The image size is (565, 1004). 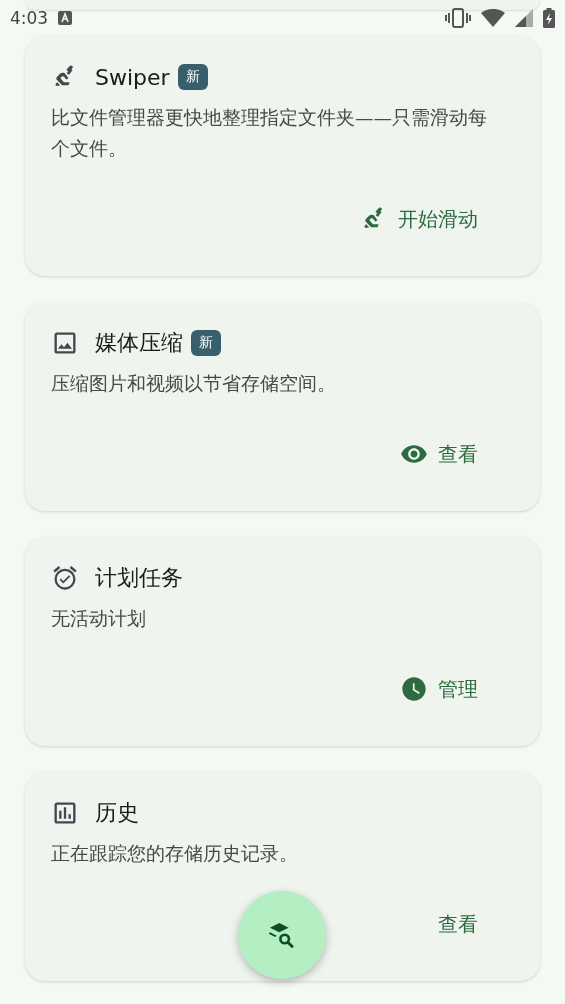 What do you see at coordinates (175, 854) in the screenshot?
I see `card-description: 正在跟踪您的存储历史记录。` at bounding box center [175, 854].